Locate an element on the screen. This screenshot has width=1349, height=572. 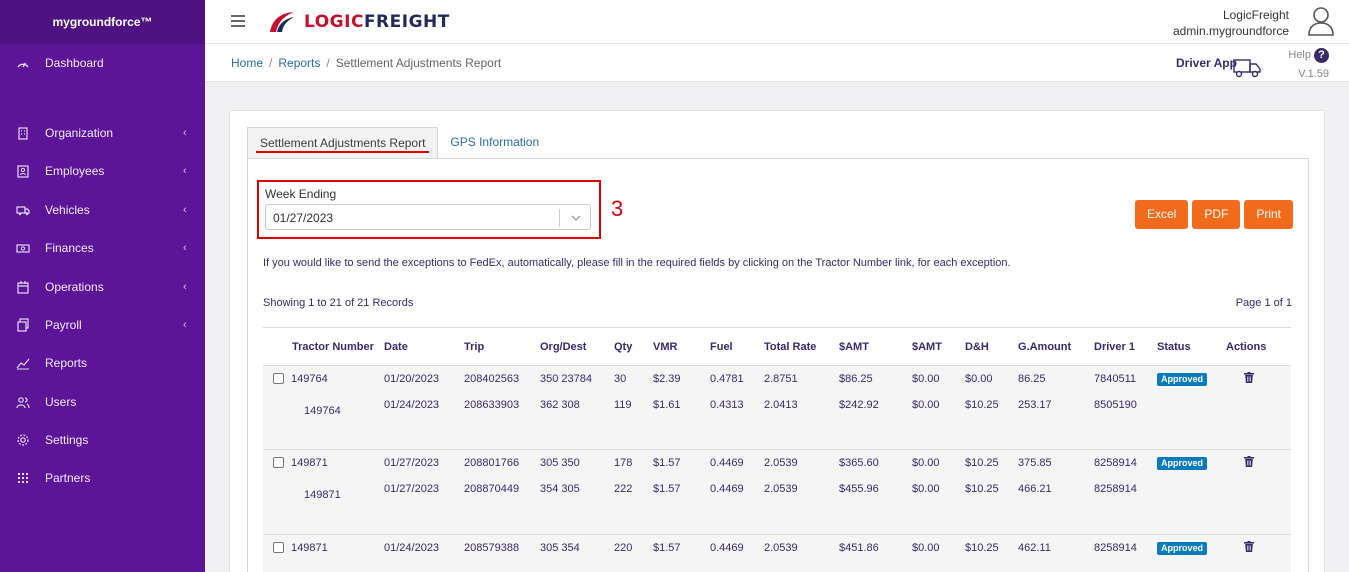
print-button: Print is located at coordinates (1268, 214).